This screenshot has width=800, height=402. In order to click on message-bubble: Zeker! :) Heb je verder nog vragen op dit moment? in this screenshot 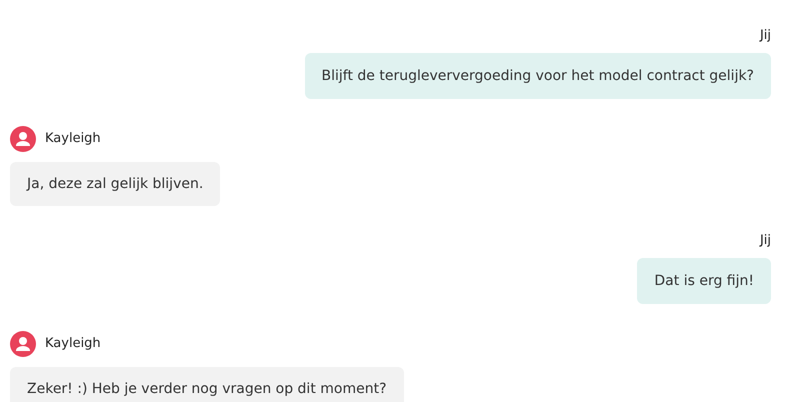, I will do `click(207, 384)`.